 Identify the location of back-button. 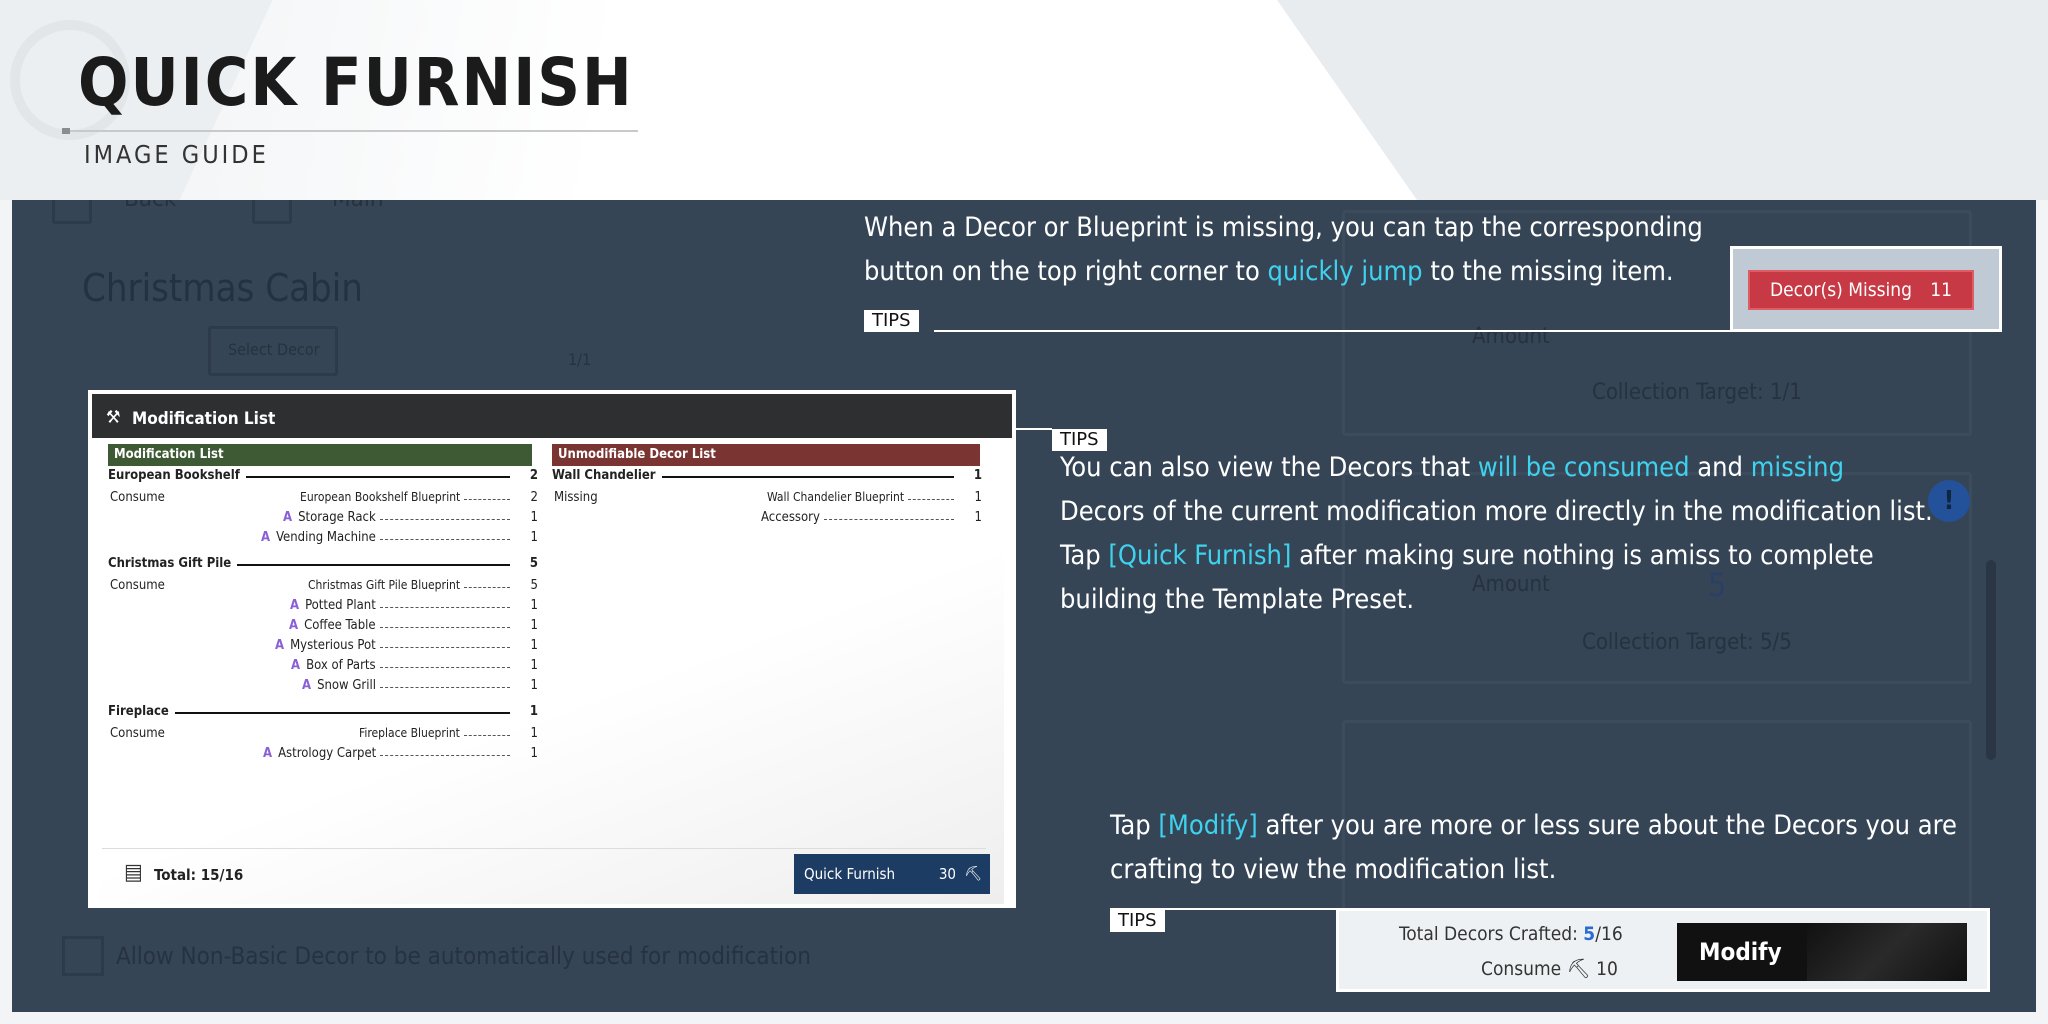
(72, 212).